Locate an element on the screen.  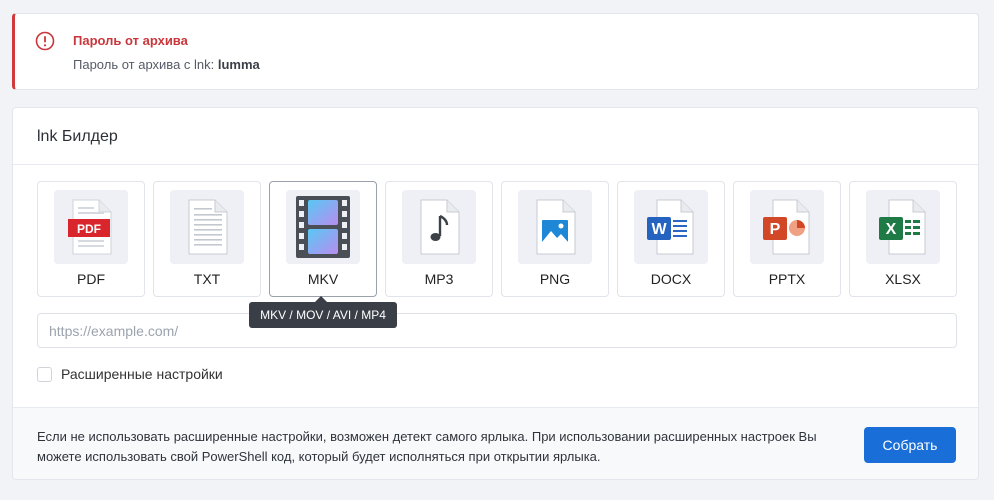
format-label: PNG is located at coordinates (555, 279).